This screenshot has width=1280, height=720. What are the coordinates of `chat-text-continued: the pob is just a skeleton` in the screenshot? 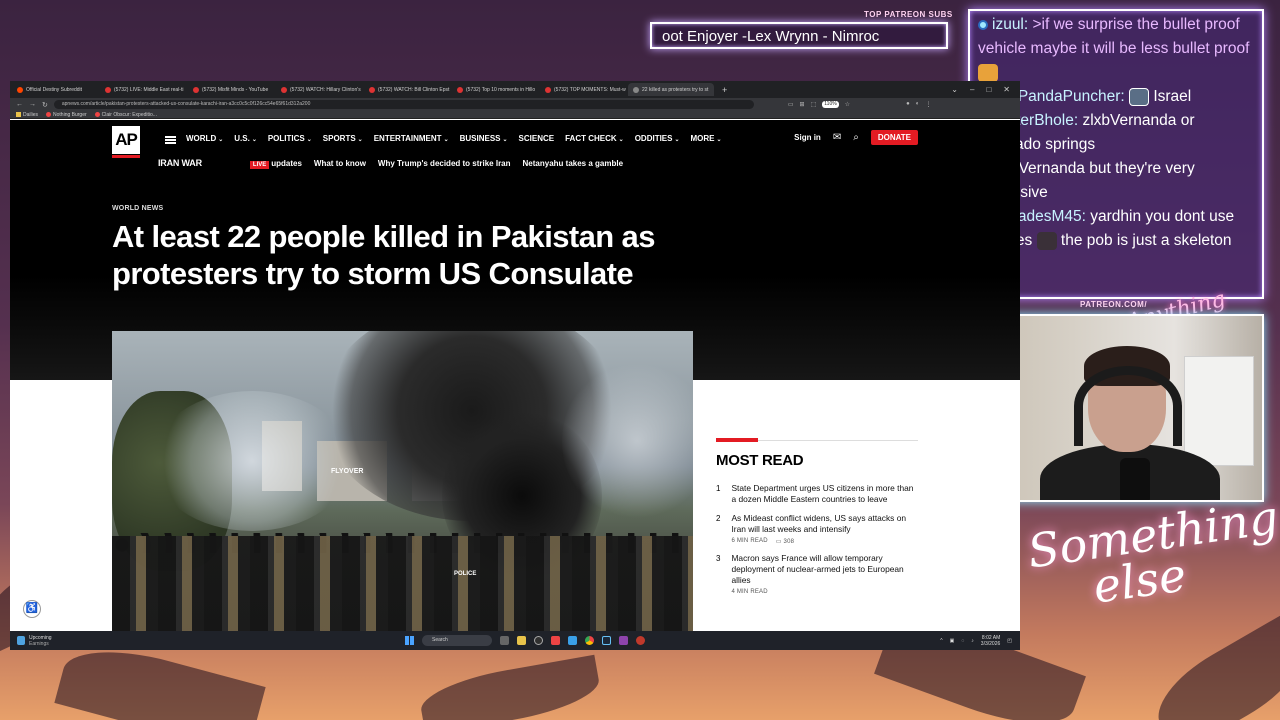 It's located at (1144, 240).